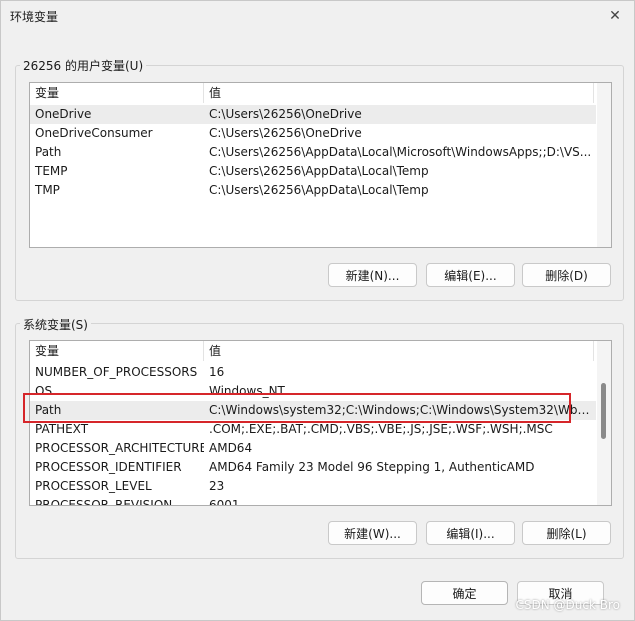 This screenshot has width=635, height=621. I want to click on system-list-header: 变量 值, so click(320, 351).